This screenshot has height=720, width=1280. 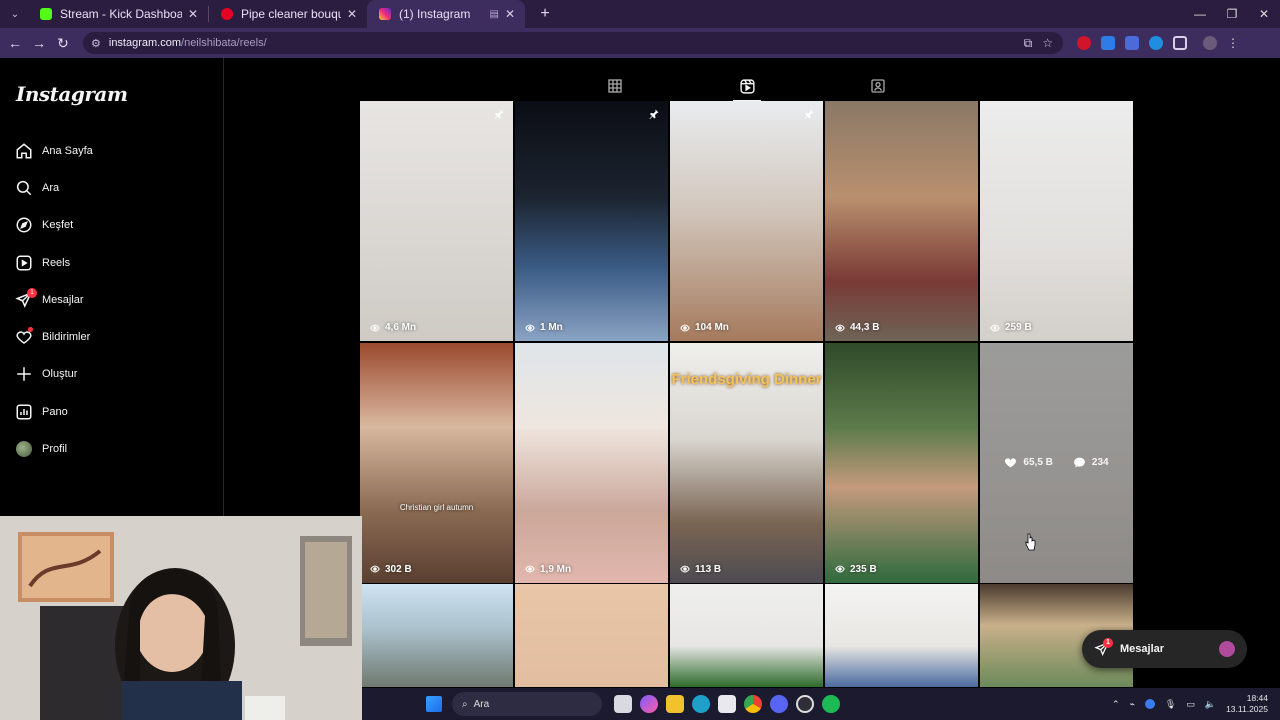 I want to click on close-window-icon: ✕, so click(x=1264, y=14).